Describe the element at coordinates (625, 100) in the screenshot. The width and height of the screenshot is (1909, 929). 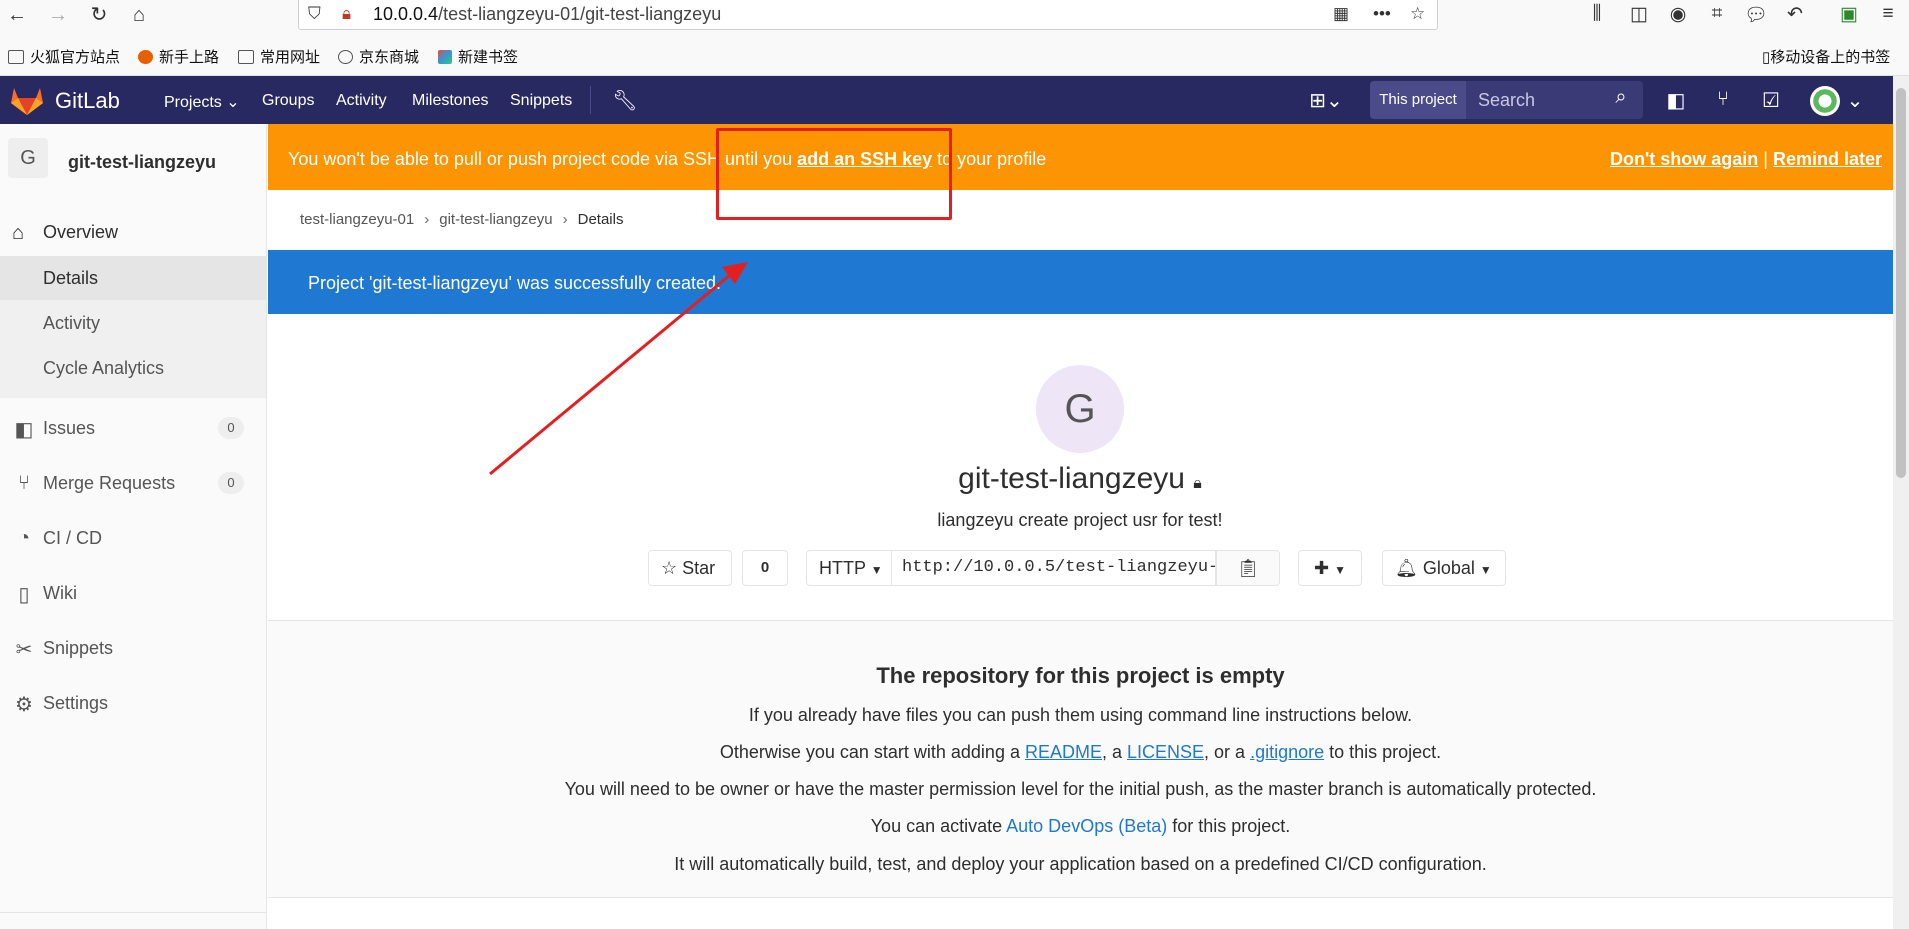
I see `admin-wrench-icon: 🔧︎` at that location.